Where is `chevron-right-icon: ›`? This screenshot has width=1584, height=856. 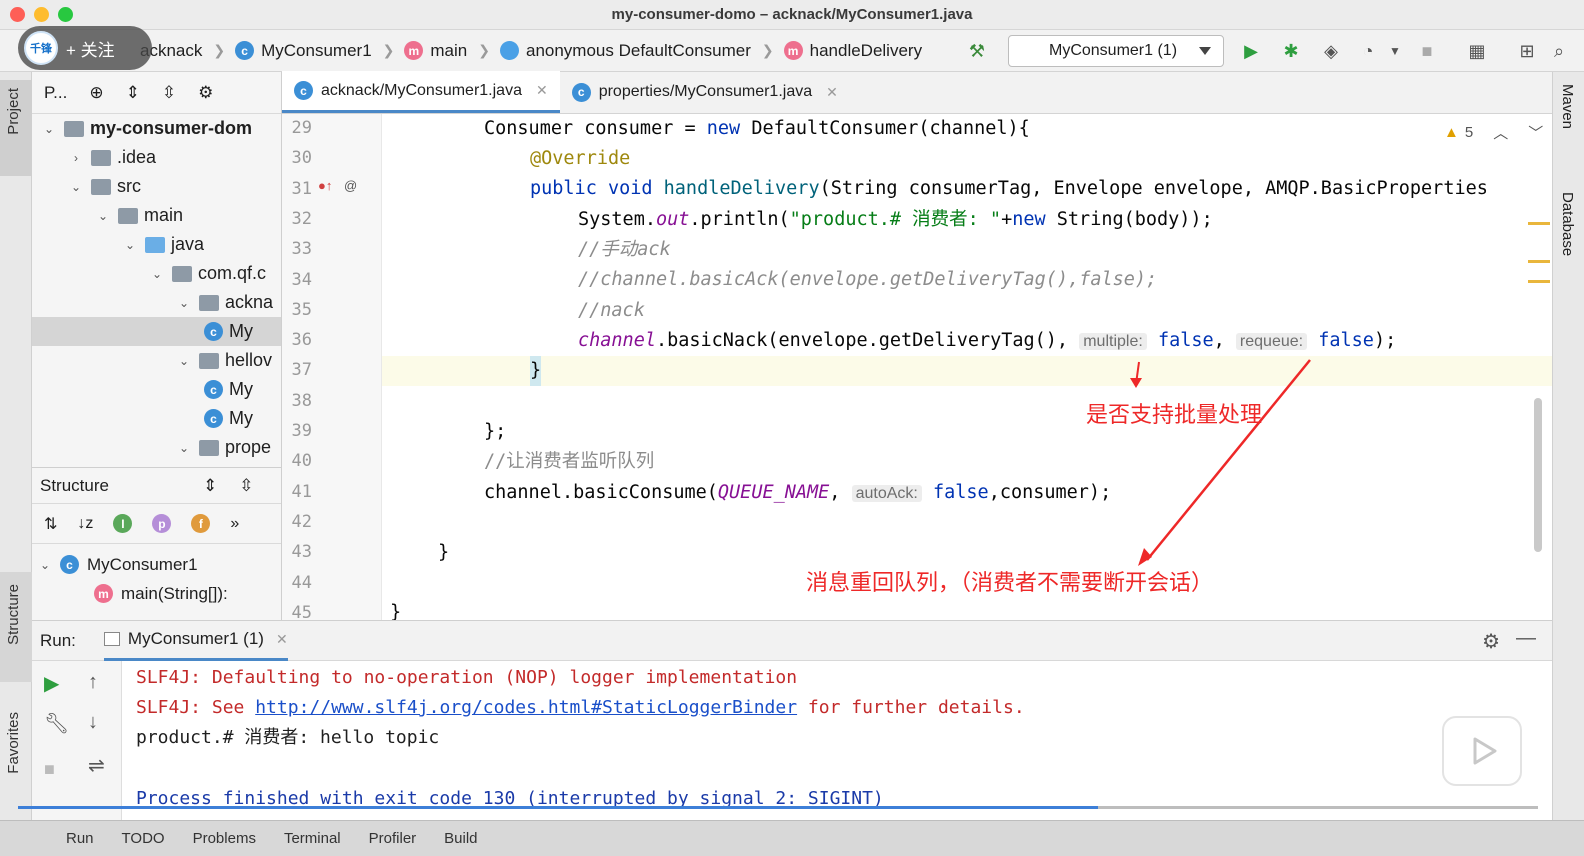 chevron-right-icon: › is located at coordinates (76, 158).